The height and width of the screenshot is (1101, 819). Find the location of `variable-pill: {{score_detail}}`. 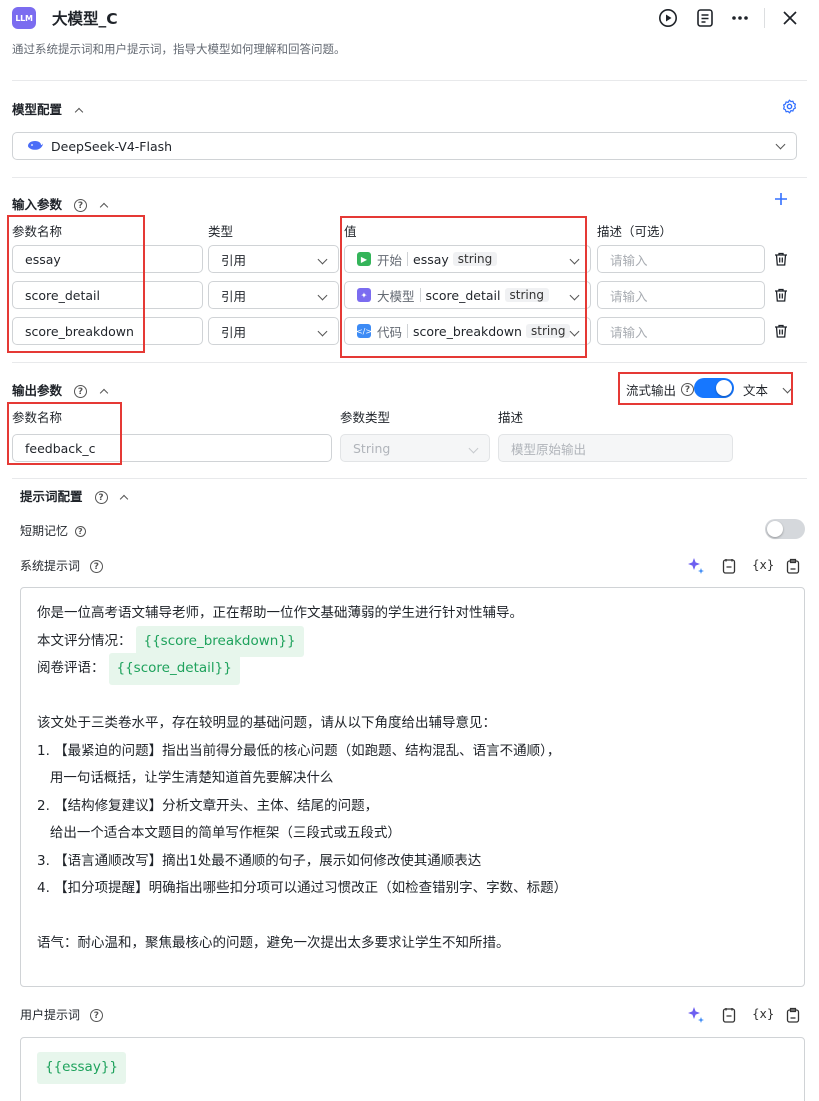

variable-pill: {{score_detail}} is located at coordinates (174, 669).